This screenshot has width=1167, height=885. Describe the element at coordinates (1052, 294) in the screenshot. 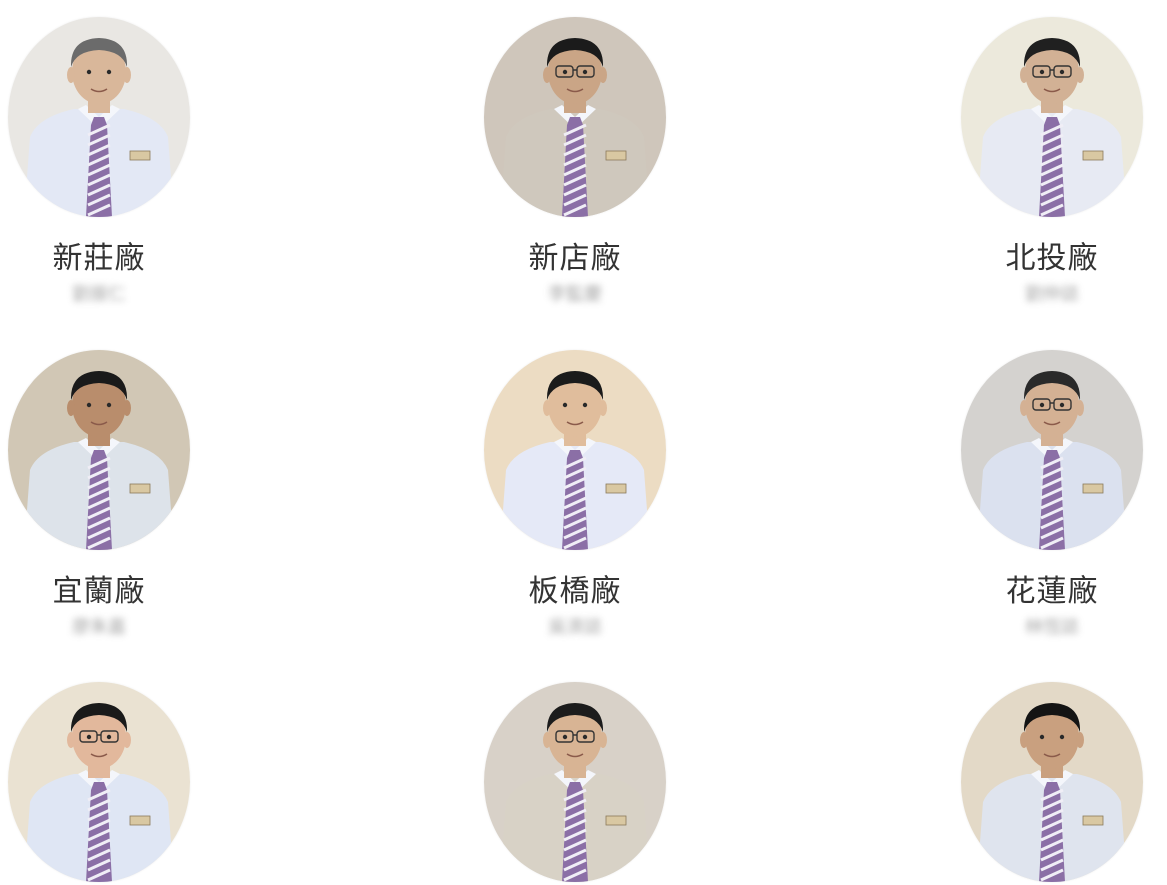

I see `manager-name-blurred: 劉仲誌` at that location.